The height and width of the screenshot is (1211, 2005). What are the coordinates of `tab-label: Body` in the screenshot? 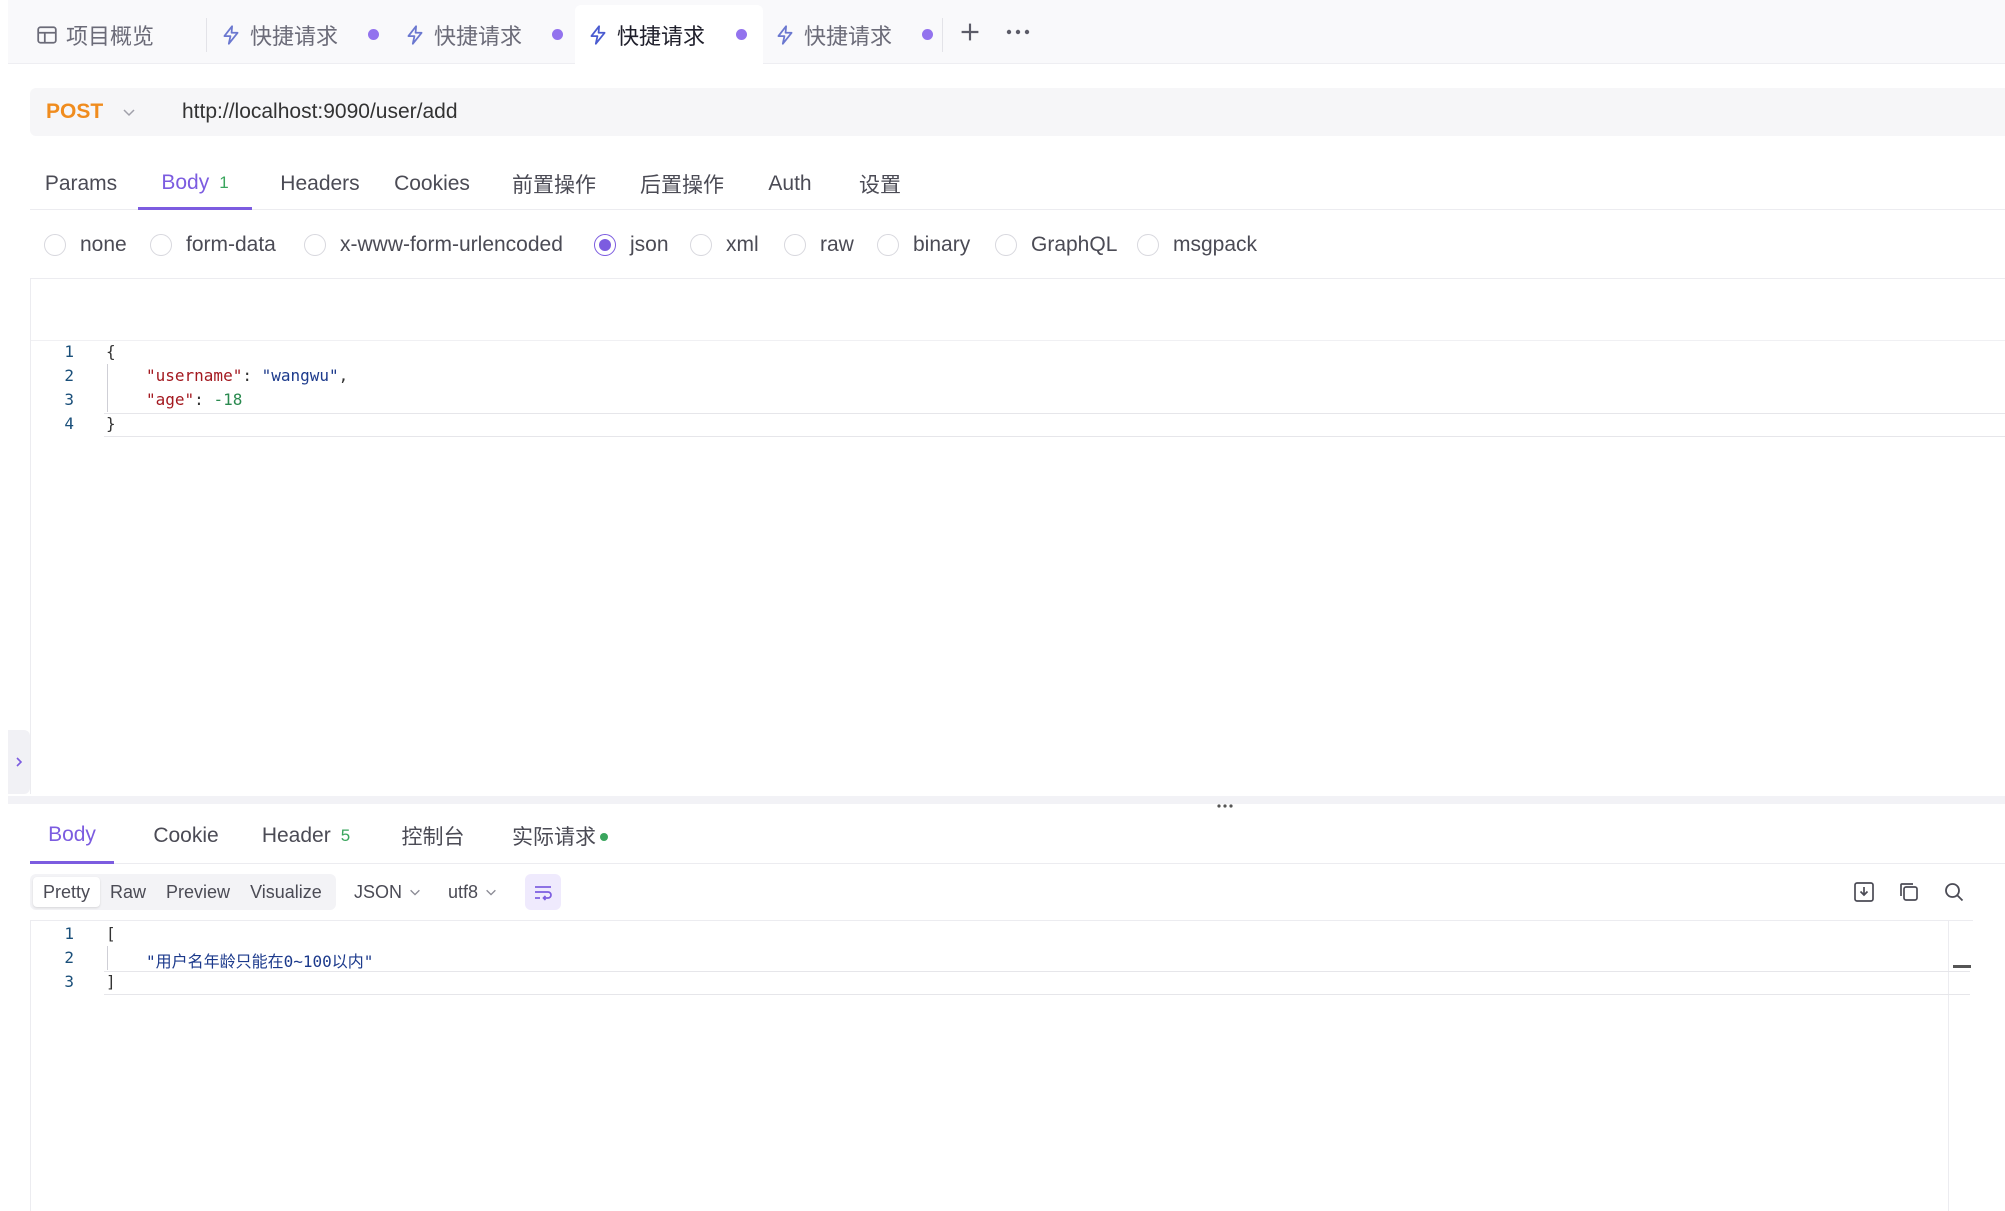 It's located at (185, 182).